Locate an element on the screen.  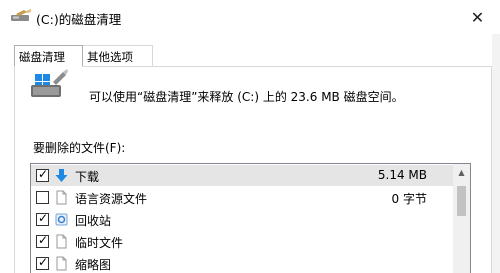
tab-disk-cleanup: 磁盘清理 is located at coordinates (48, 56).